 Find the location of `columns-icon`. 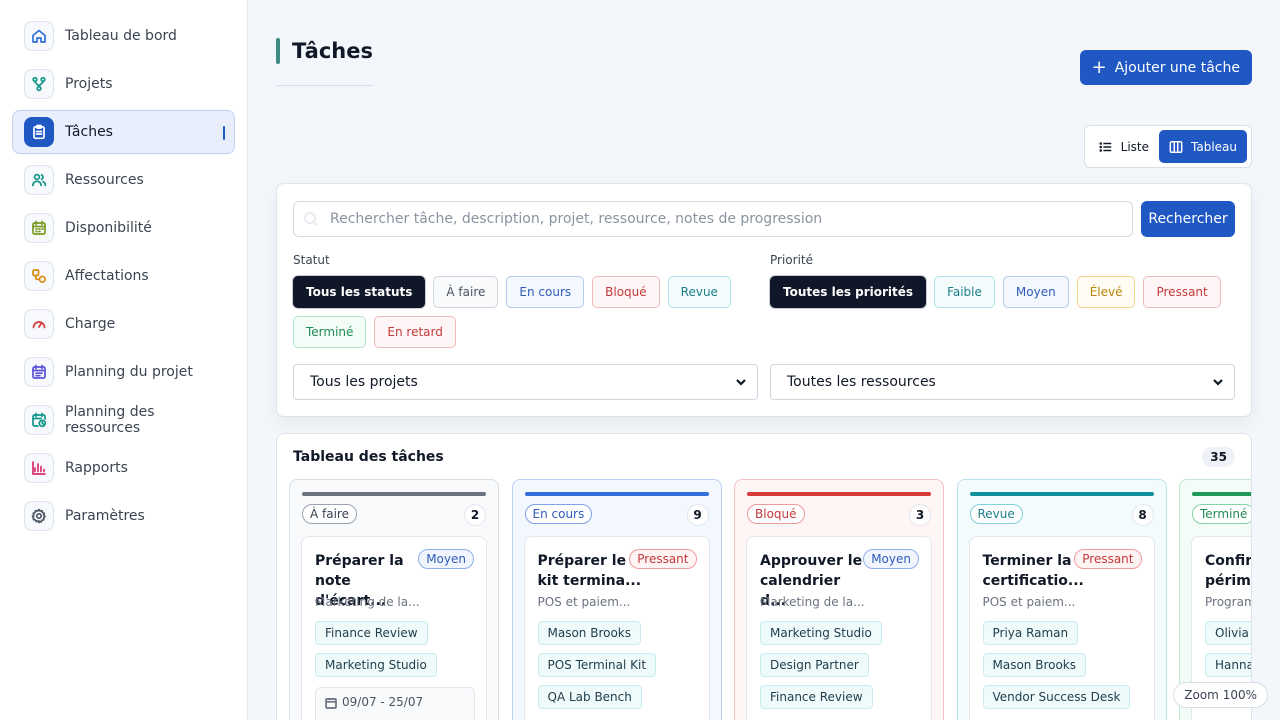

columns-icon is located at coordinates (1176, 146).